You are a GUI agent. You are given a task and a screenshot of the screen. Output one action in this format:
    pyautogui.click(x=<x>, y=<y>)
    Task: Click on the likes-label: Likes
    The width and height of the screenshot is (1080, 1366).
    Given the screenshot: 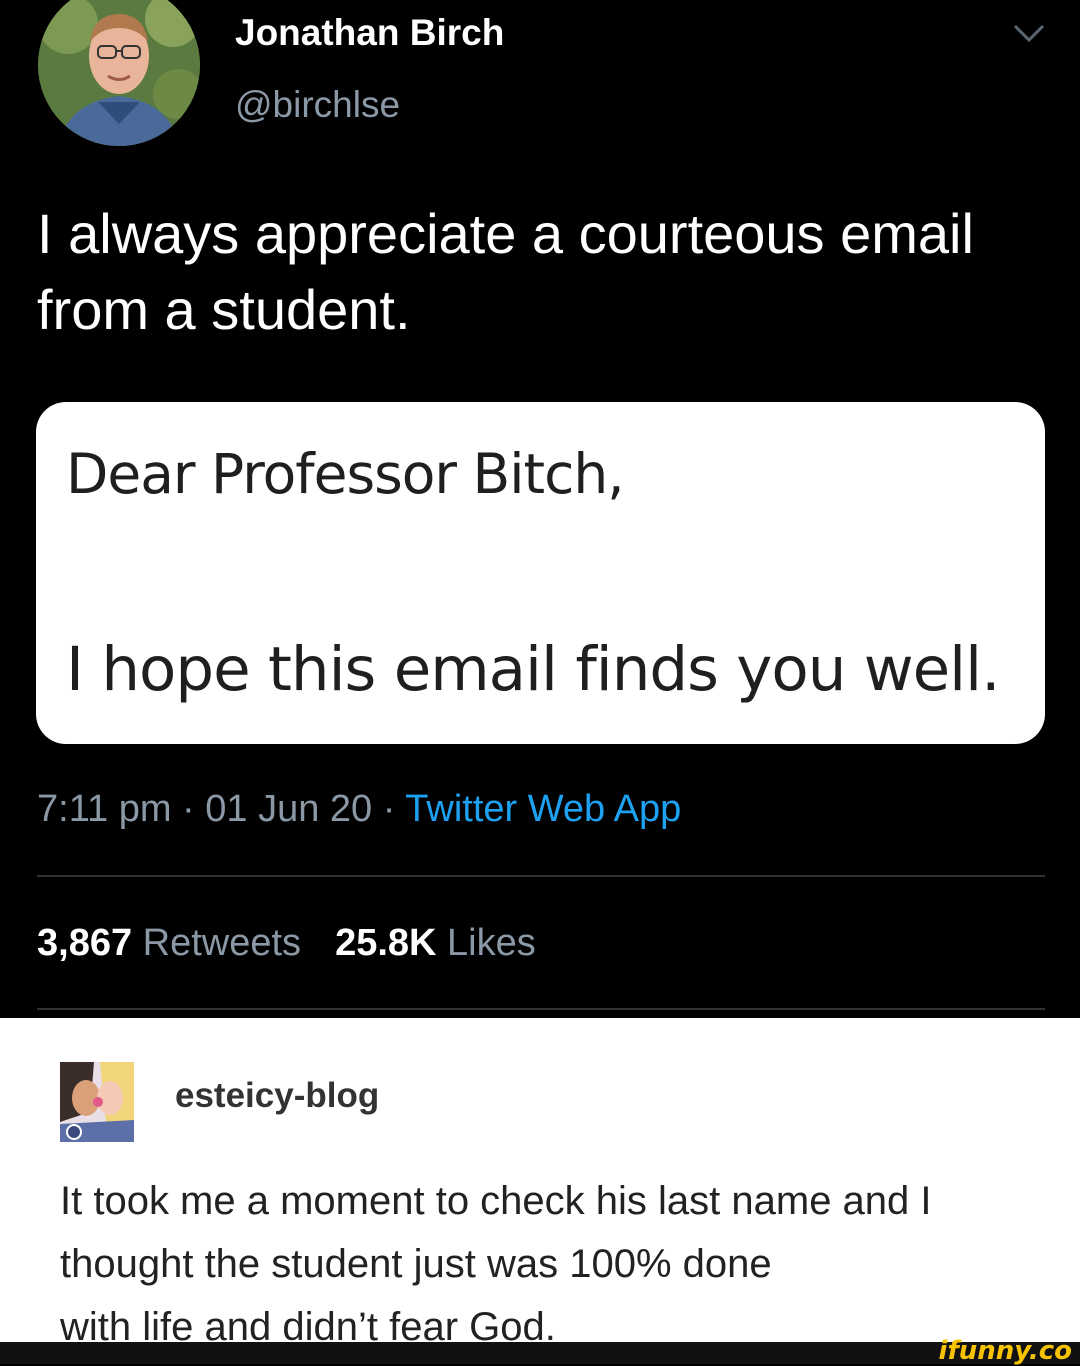 What is the action you would take?
    pyautogui.click(x=491, y=943)
    